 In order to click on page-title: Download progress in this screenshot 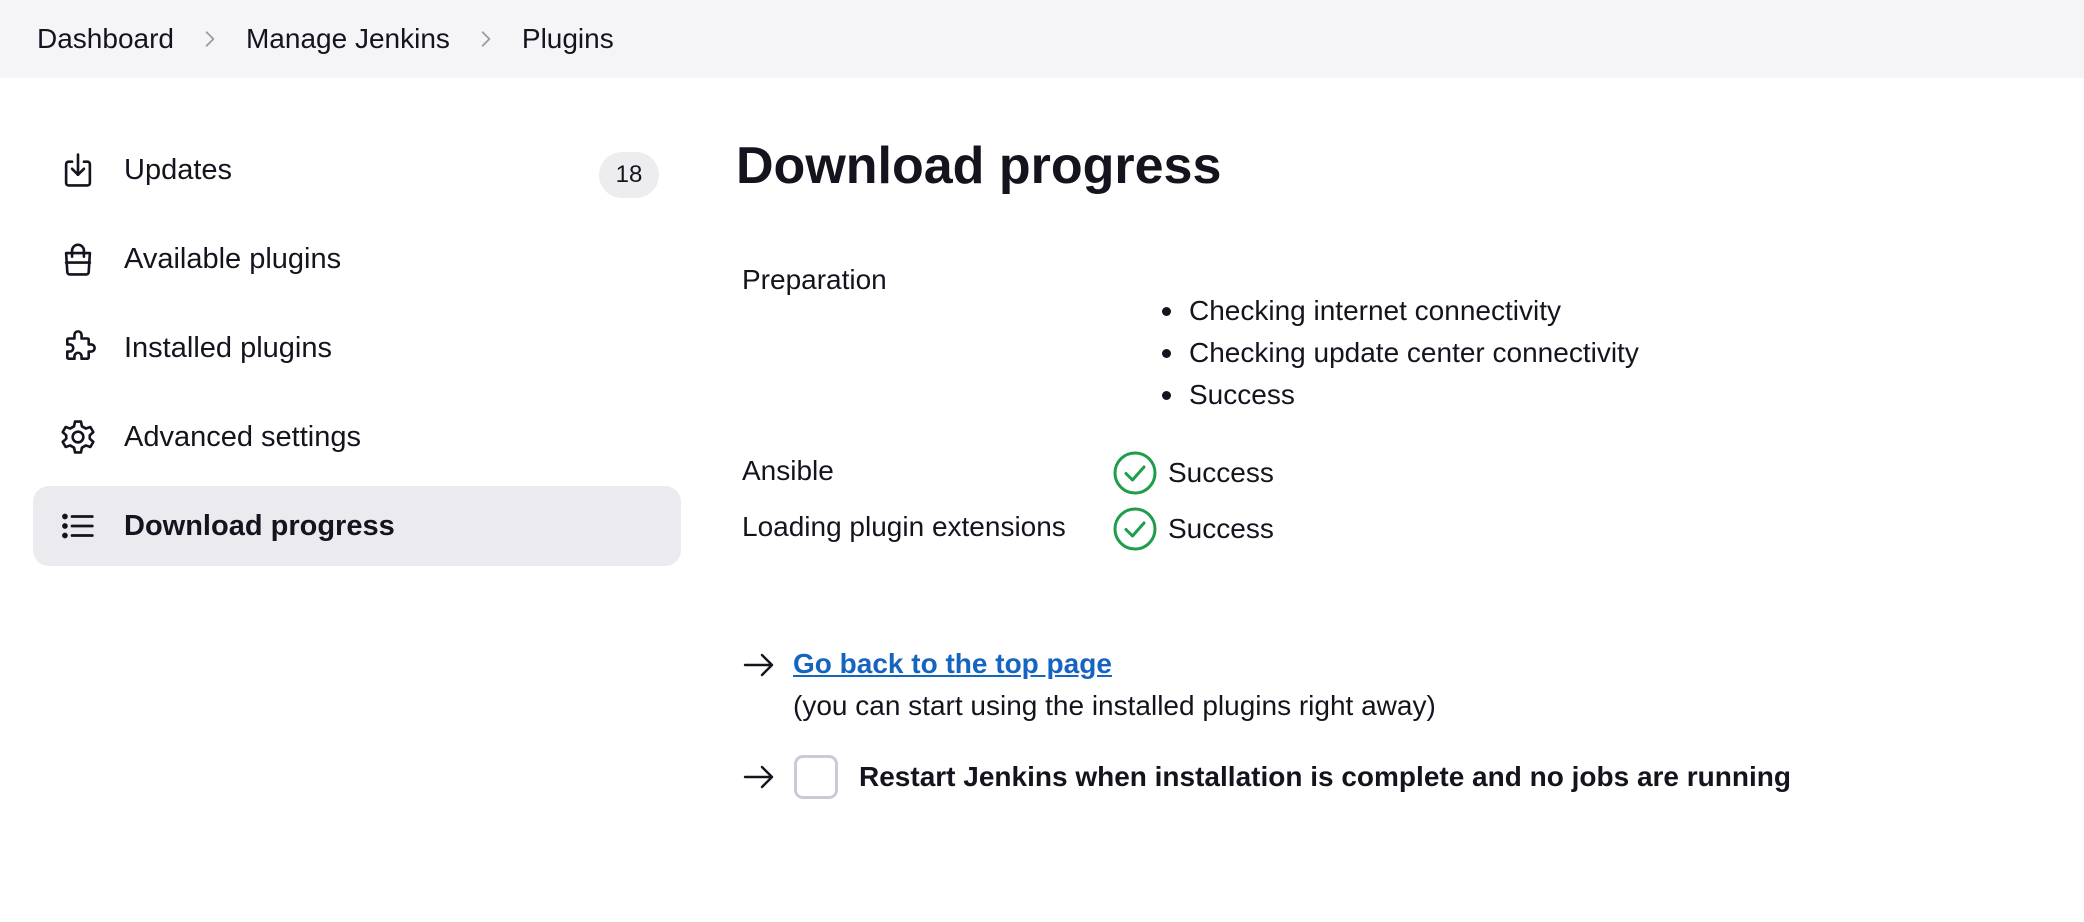, I will do `click(979, 166)`.